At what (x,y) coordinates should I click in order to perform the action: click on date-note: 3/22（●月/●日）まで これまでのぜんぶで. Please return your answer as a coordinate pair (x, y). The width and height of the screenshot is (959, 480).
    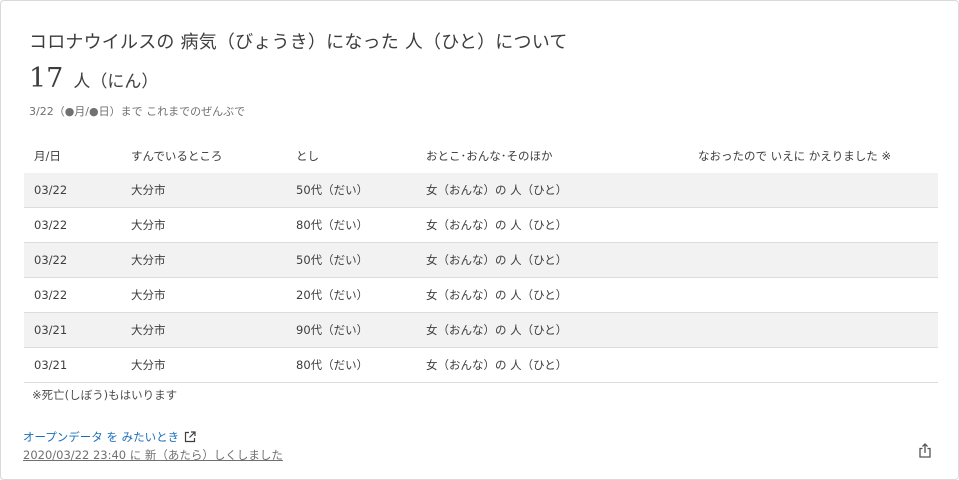
    Looking at the image, I should click on (137, 111).